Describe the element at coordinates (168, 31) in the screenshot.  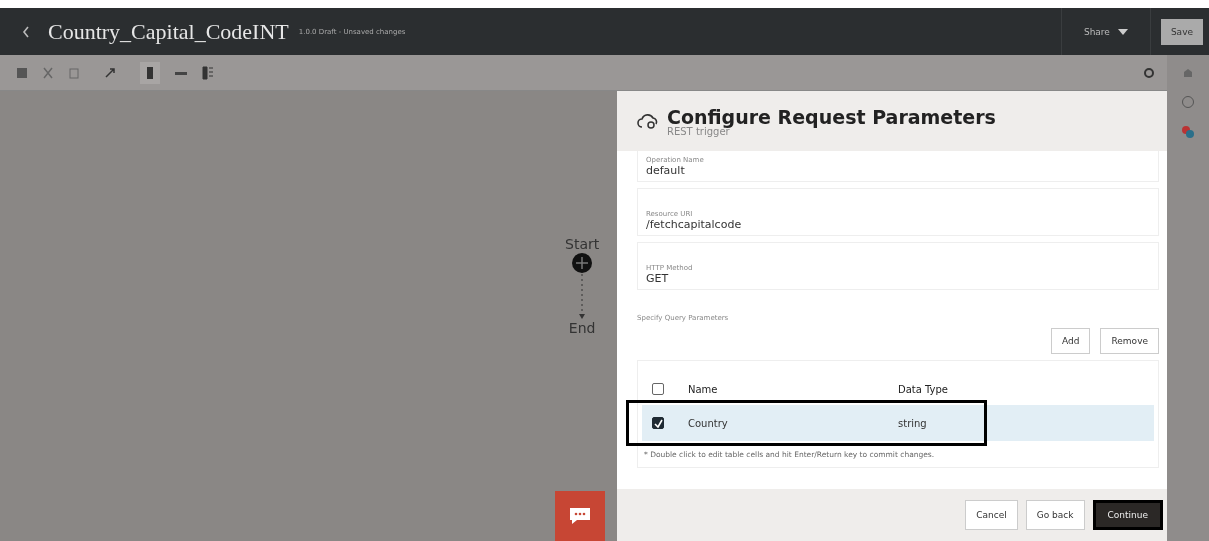
I see `integration-title: Country_Capital_CodeINT` at that location.